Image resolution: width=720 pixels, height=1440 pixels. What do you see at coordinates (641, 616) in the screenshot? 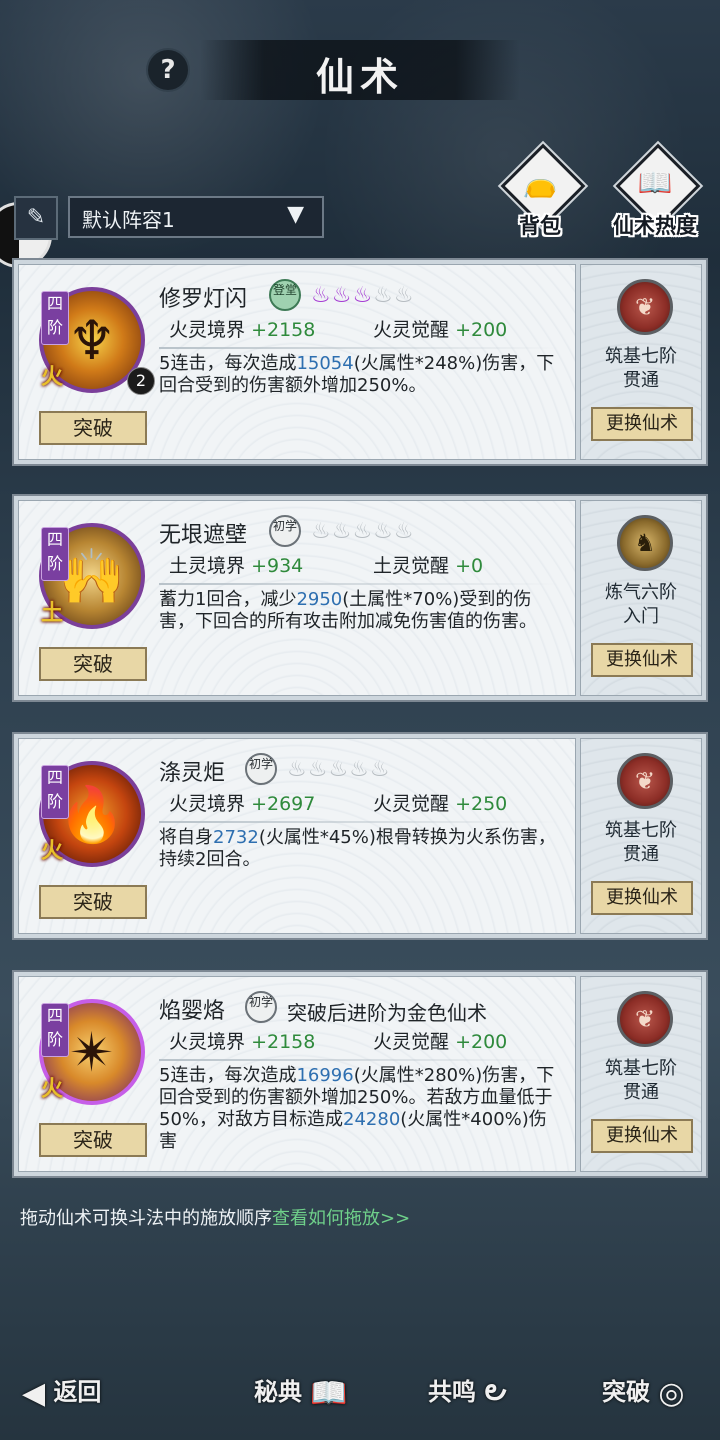
I see `realm-status: 入门` at bounding box center [641, 616].